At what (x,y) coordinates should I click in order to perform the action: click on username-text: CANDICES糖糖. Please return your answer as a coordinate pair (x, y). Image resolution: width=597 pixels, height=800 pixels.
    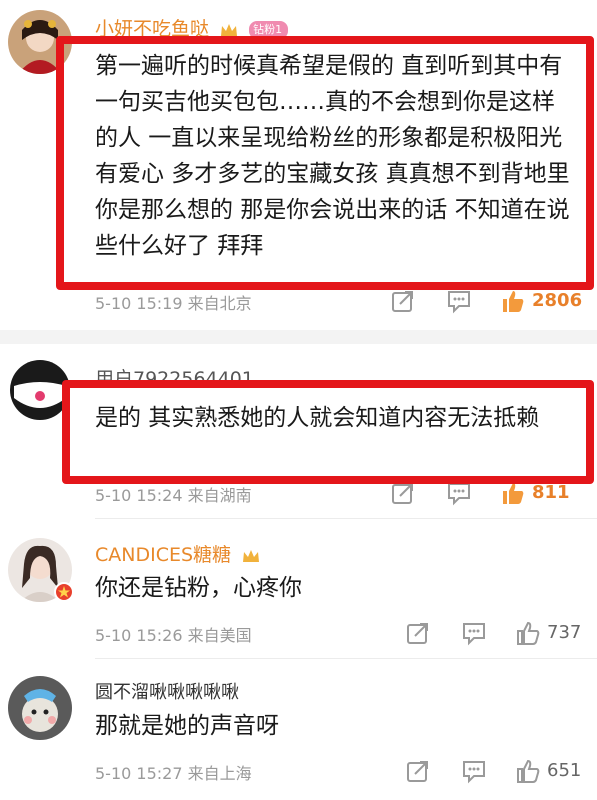
    Looking at the image, I should click on (163, 555).